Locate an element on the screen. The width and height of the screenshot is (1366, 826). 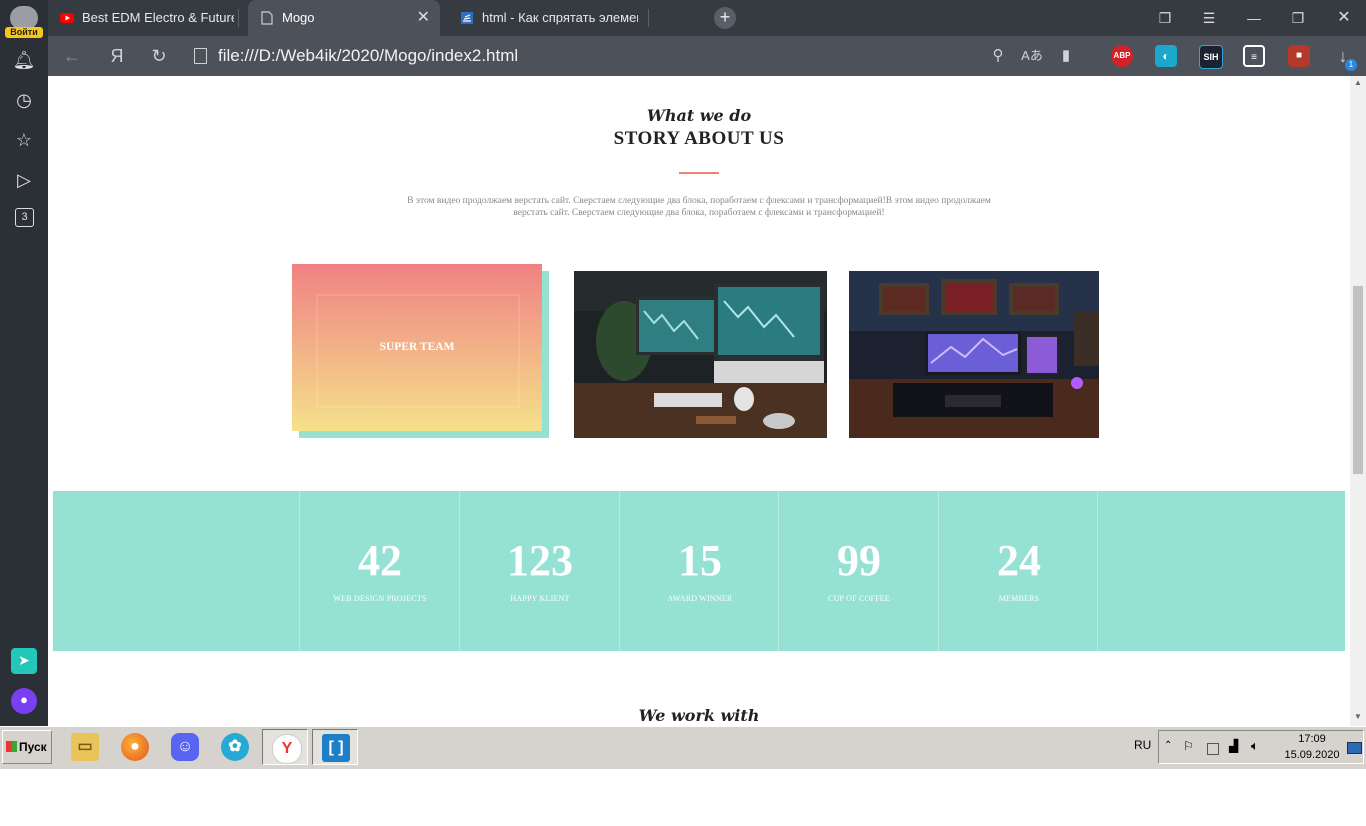
yandex-browser-icon: Y is located at coordinates (287, 749).